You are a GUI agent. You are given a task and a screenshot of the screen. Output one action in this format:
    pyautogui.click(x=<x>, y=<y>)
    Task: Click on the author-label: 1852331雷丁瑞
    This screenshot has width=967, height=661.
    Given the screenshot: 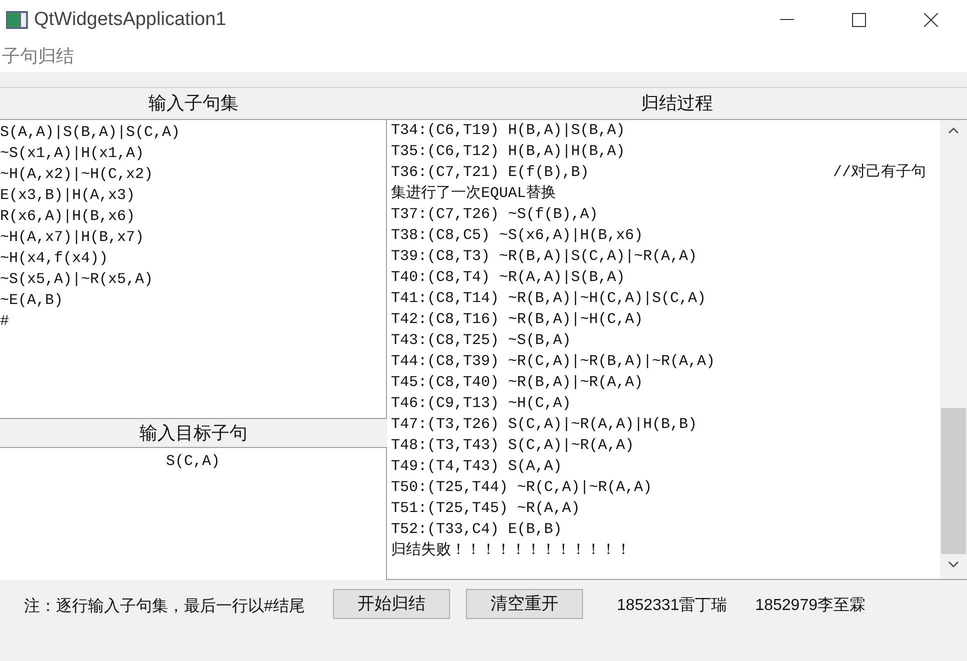 What is the action you would take?
    pyautogui.click(x=672, y=606)
    